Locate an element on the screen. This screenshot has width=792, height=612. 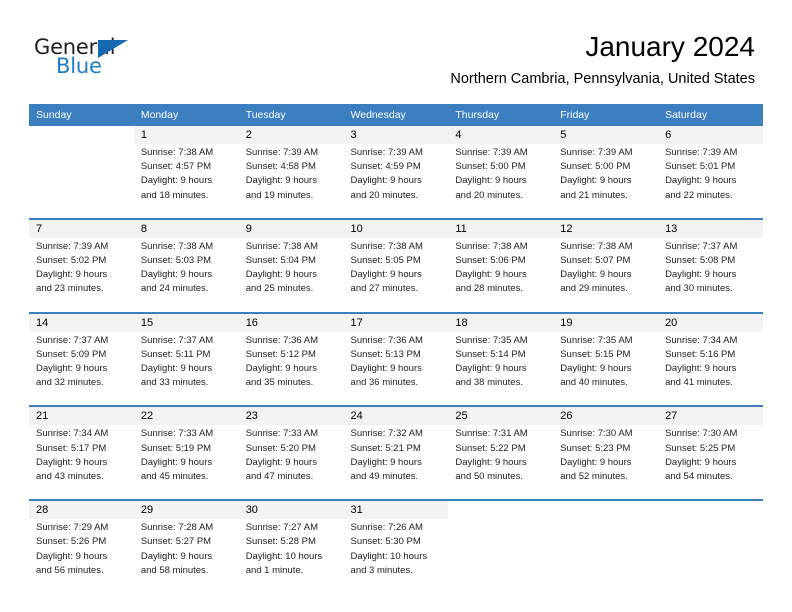
day-number: 21 is located at coordinates (81, 416).